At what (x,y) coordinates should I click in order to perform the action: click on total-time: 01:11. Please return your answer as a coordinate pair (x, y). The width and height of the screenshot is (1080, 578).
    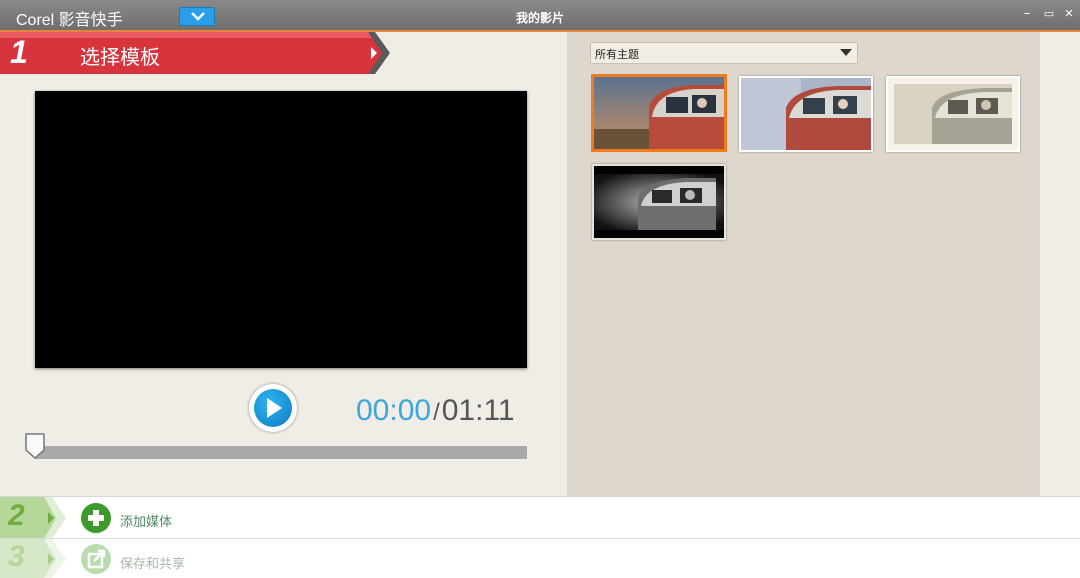
    Looking at the image, I should click on (478, 410).